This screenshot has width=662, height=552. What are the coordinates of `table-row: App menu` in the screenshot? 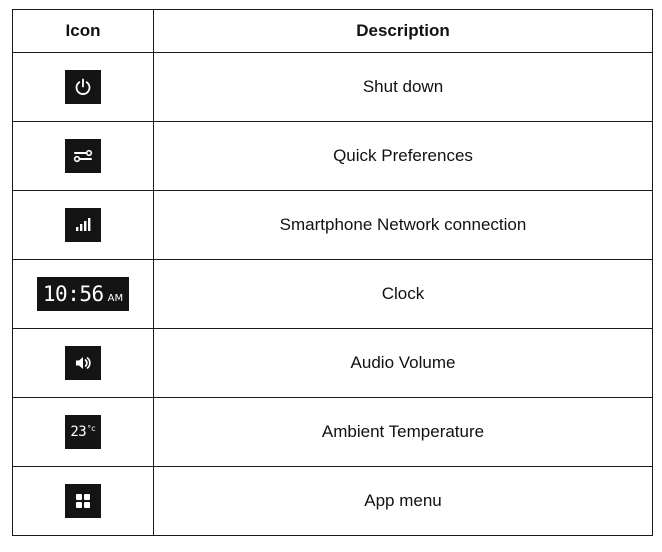 It's located at (332, 501).